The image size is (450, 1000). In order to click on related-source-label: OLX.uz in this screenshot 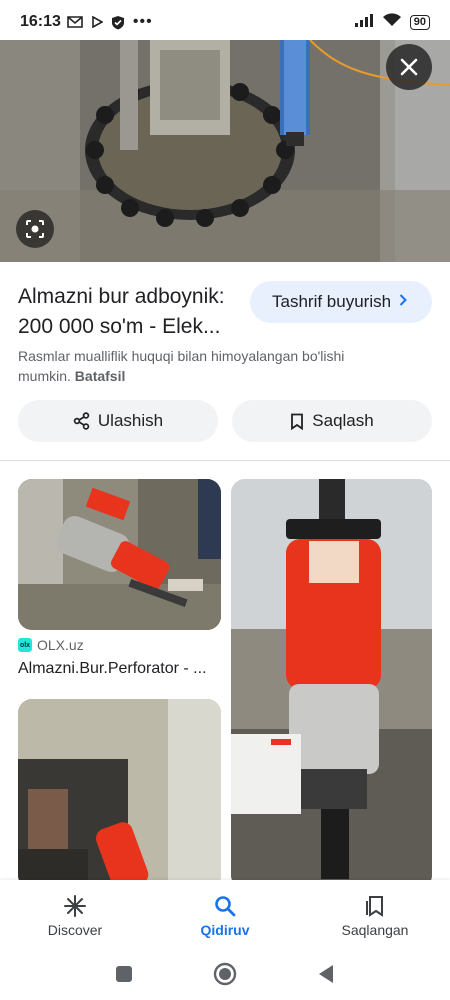, I will do `click(60, 645)`.